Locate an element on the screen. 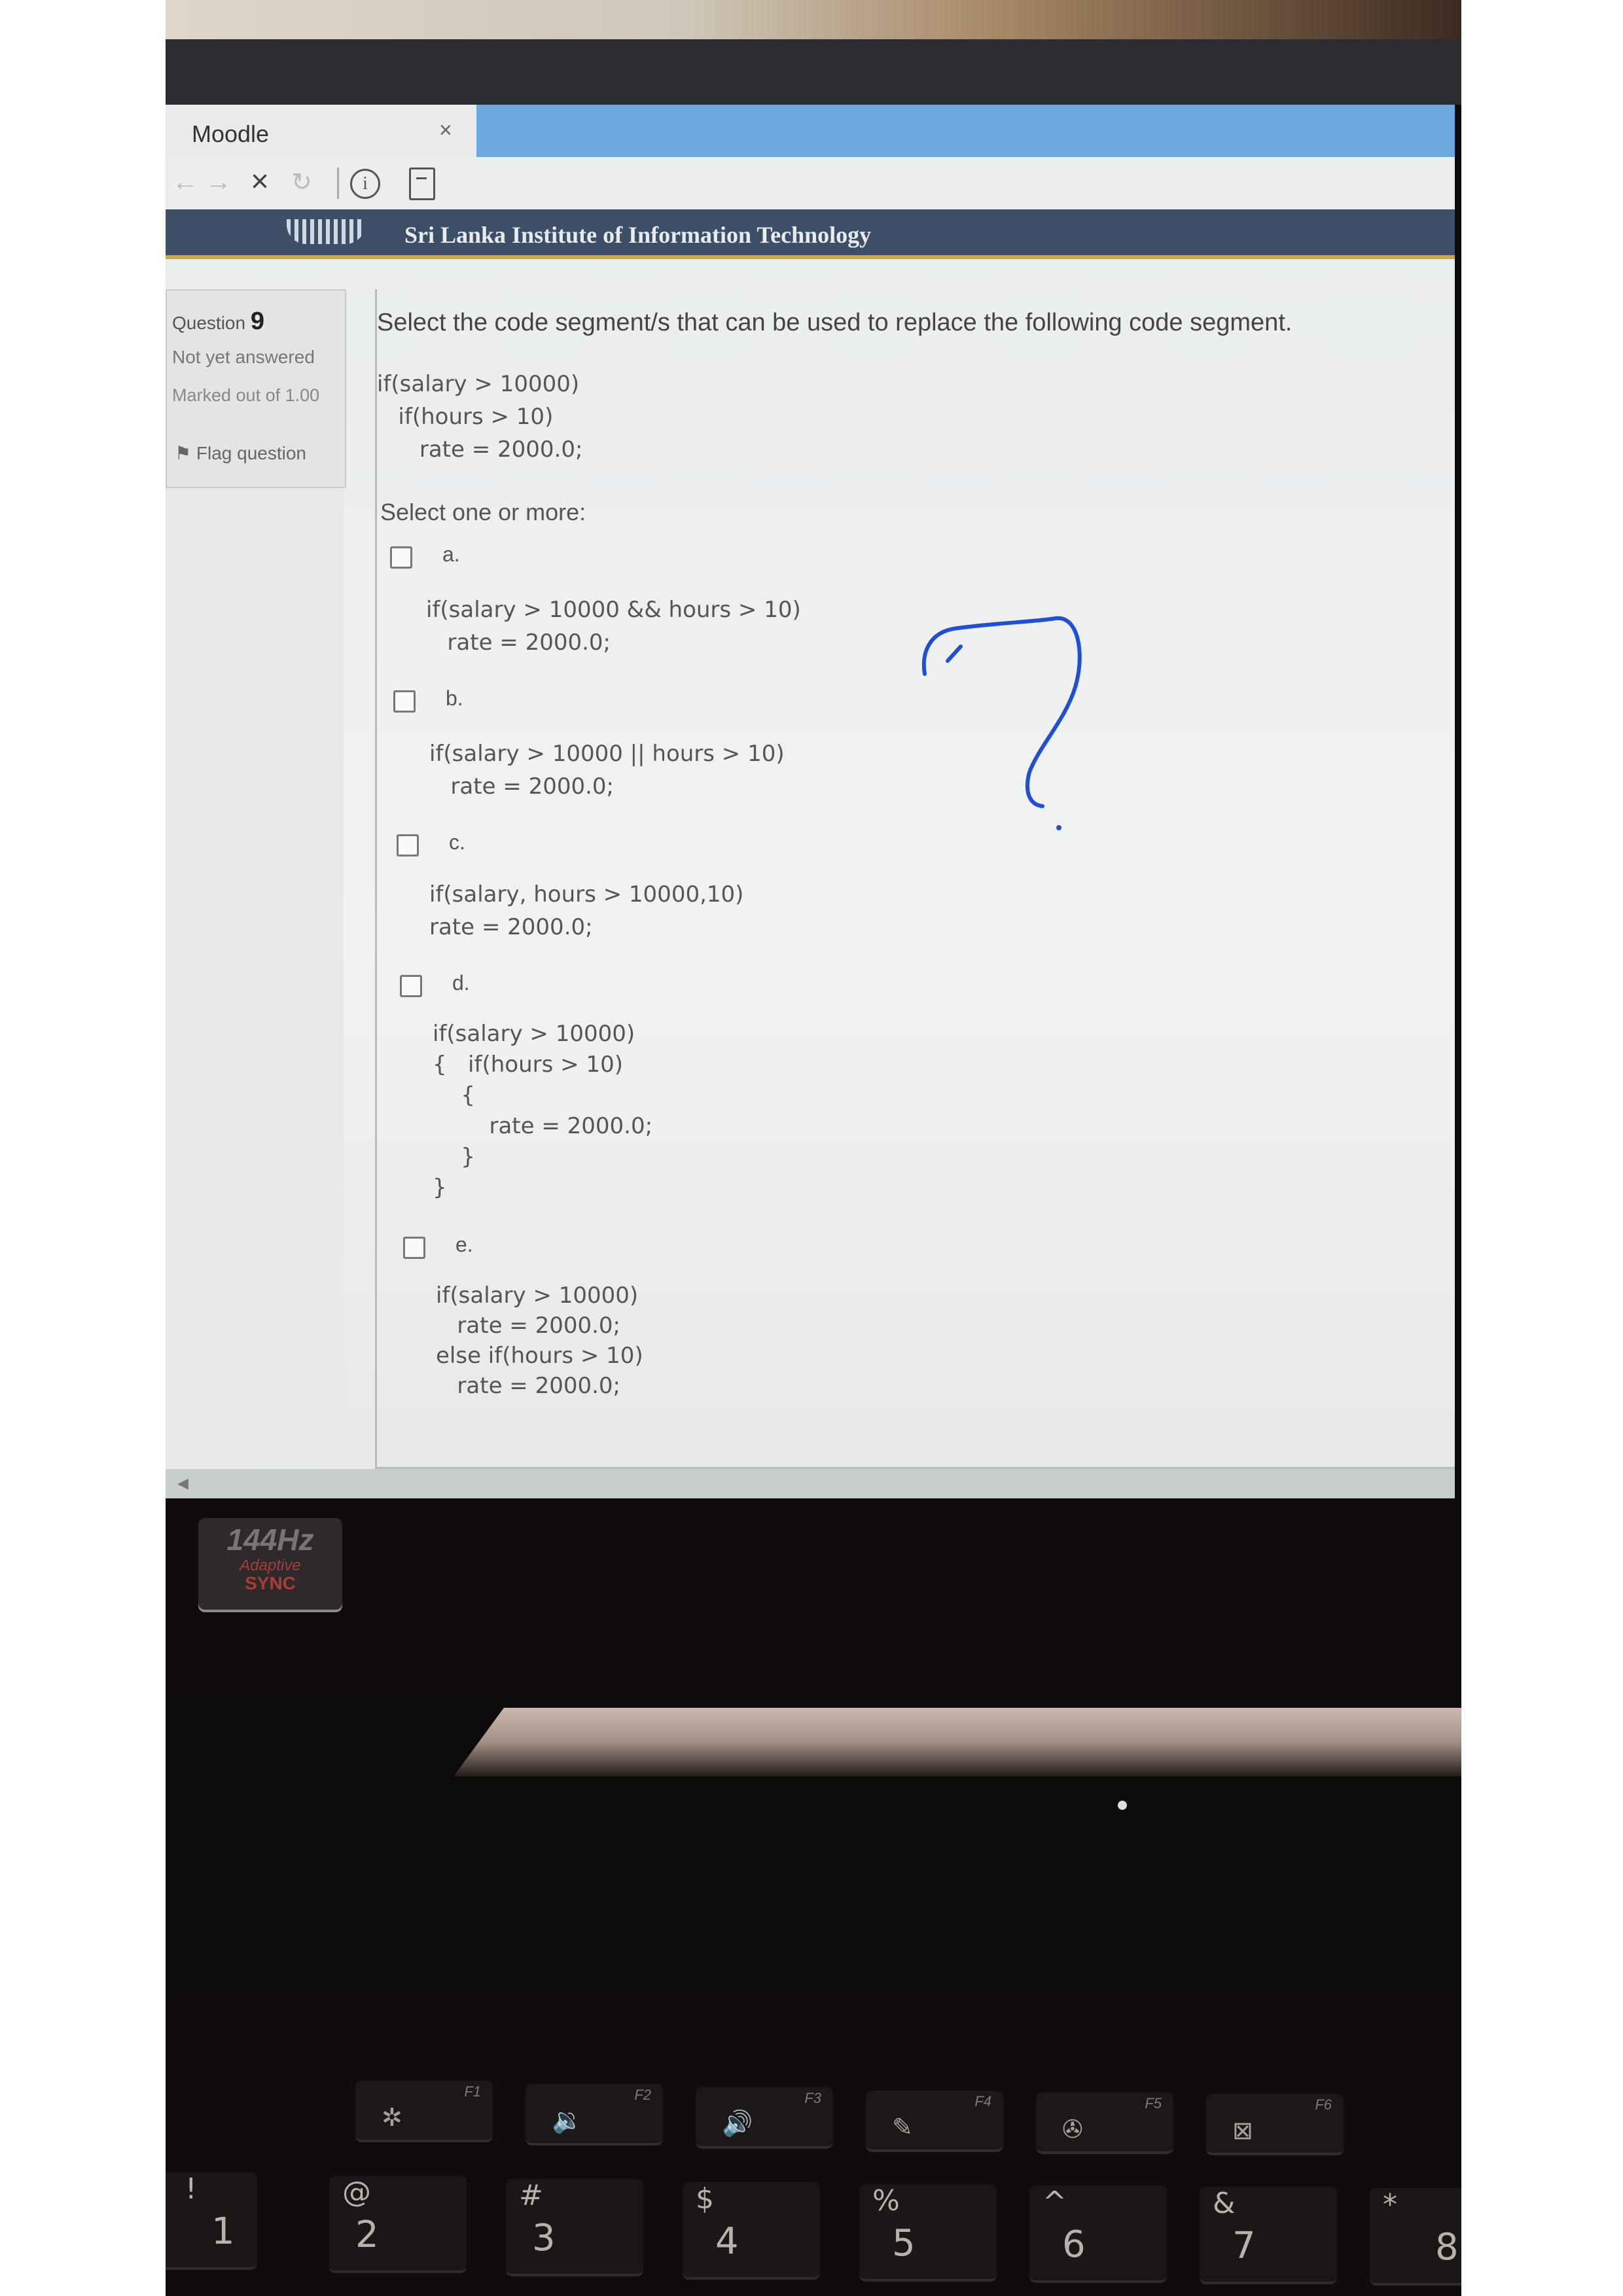 This screenshot has width=1623, height=2296. sticker-adaptive: Adaptive is located at coordinates (270, 1566).